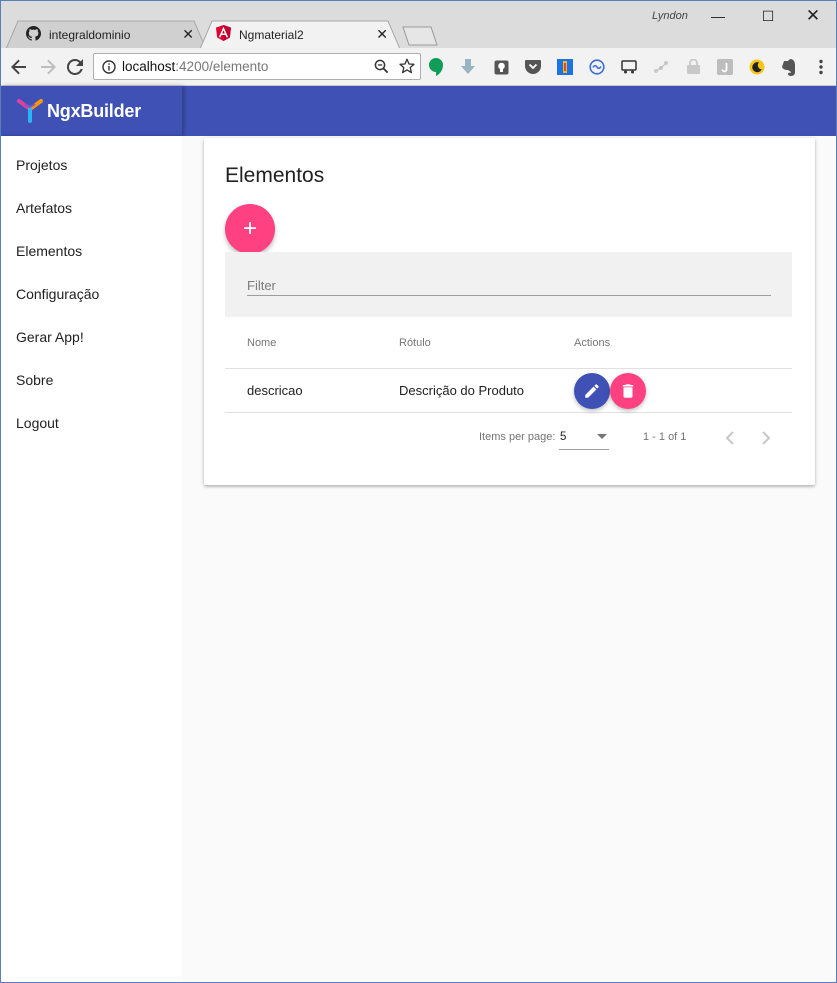  I want to click on back-icon, so click(19, 67).